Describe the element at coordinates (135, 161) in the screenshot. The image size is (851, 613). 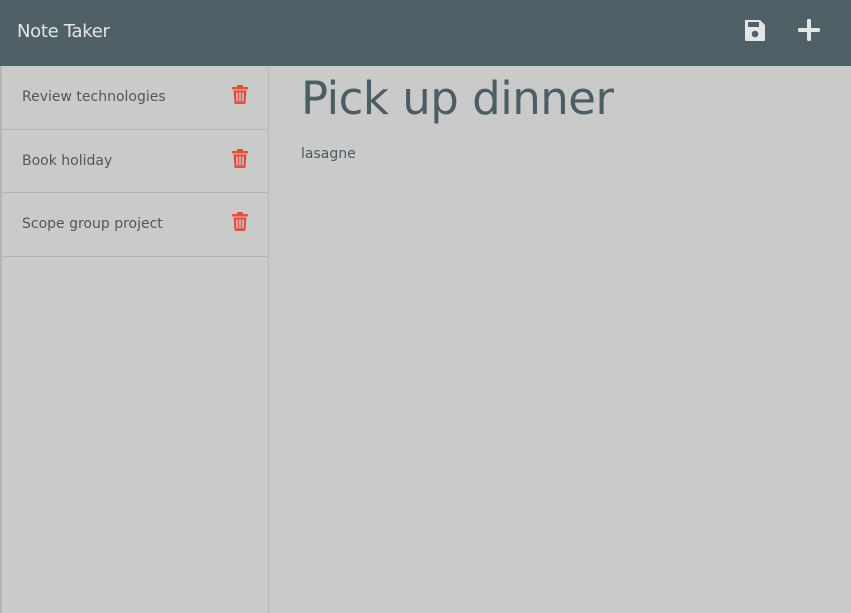
I see `note-list-item: Book holiday` at that location.